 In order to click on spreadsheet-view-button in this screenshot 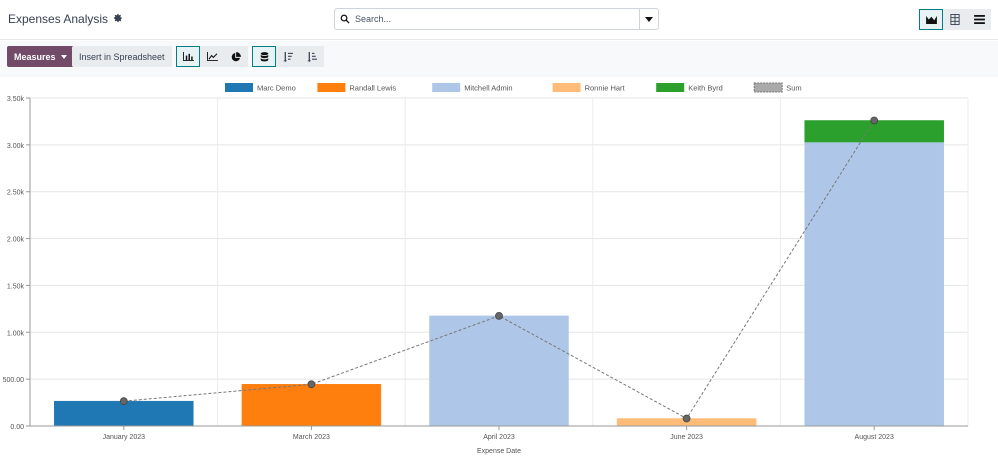, I will do `click(955, 19)`.